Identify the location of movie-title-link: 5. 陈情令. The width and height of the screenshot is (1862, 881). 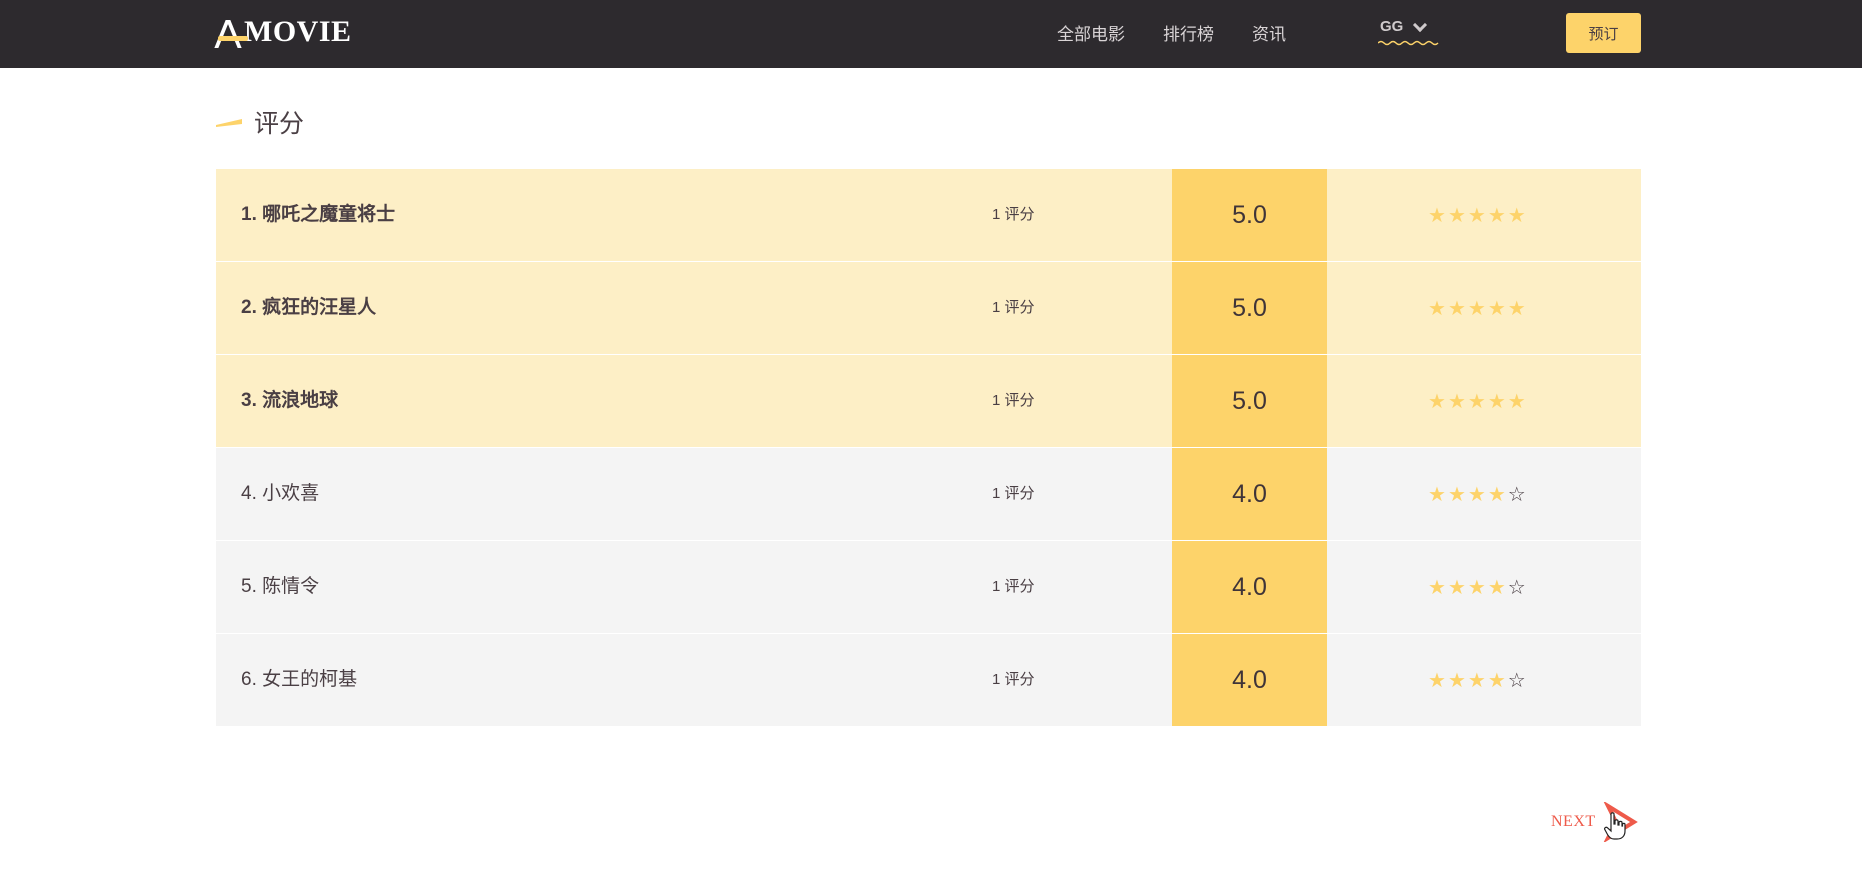
(280, 587).